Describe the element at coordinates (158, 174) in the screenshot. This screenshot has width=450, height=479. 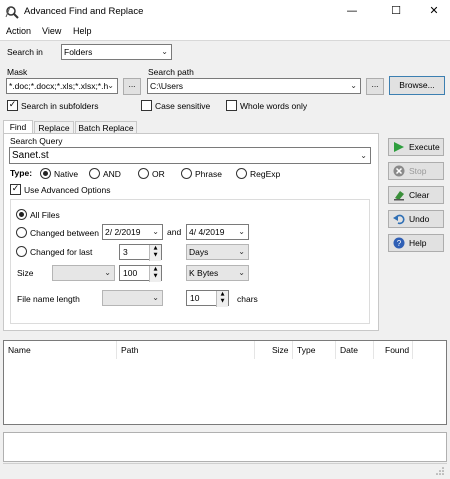
I see `type-or-label: OR` at that location.